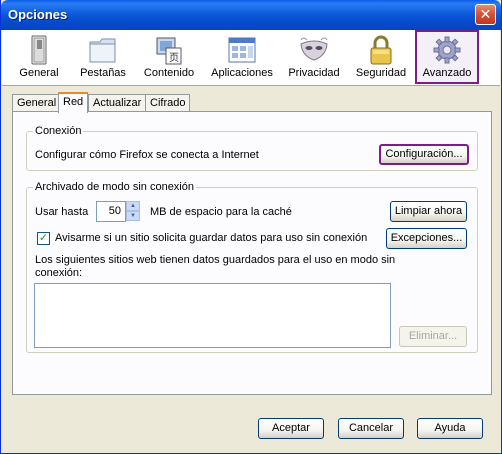 The height and width of the screenshot is (454, 502). Describe the element at coordinates (447, 73) in the screenshot. I see `toolbar-item-label: Avanzado` at that location.